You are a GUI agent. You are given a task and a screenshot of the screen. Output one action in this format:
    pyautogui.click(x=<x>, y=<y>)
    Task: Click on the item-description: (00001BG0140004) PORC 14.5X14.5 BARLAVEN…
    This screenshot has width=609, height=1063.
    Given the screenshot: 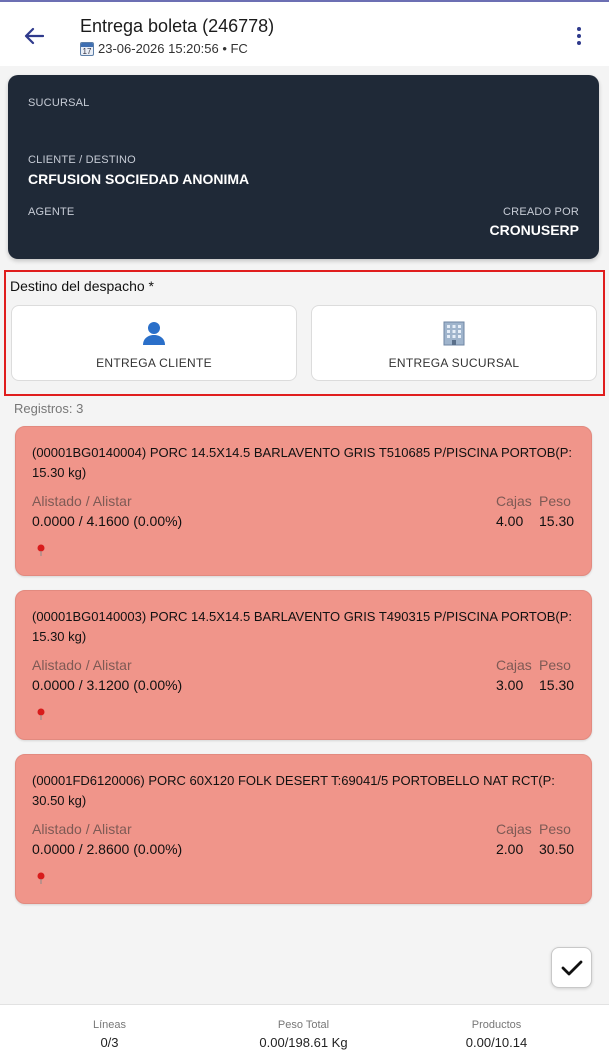 What is the action you would take?
    pyautogui.click(x=302, y=462)
    